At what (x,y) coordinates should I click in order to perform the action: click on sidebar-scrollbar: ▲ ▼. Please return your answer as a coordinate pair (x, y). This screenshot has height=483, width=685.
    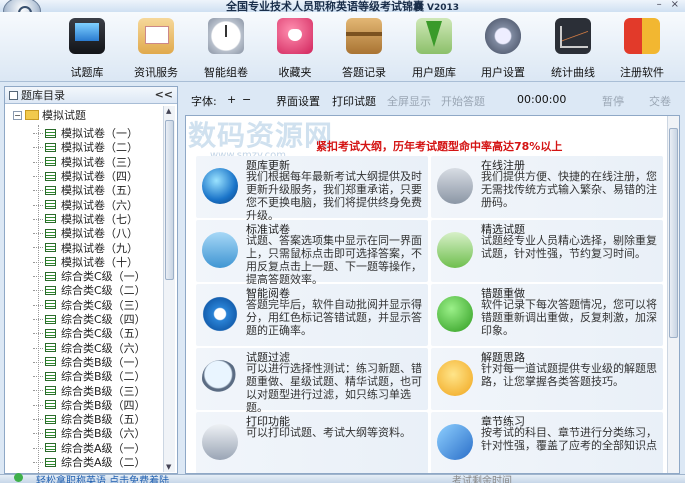
    Looking at the image, I should click on (169, 289).